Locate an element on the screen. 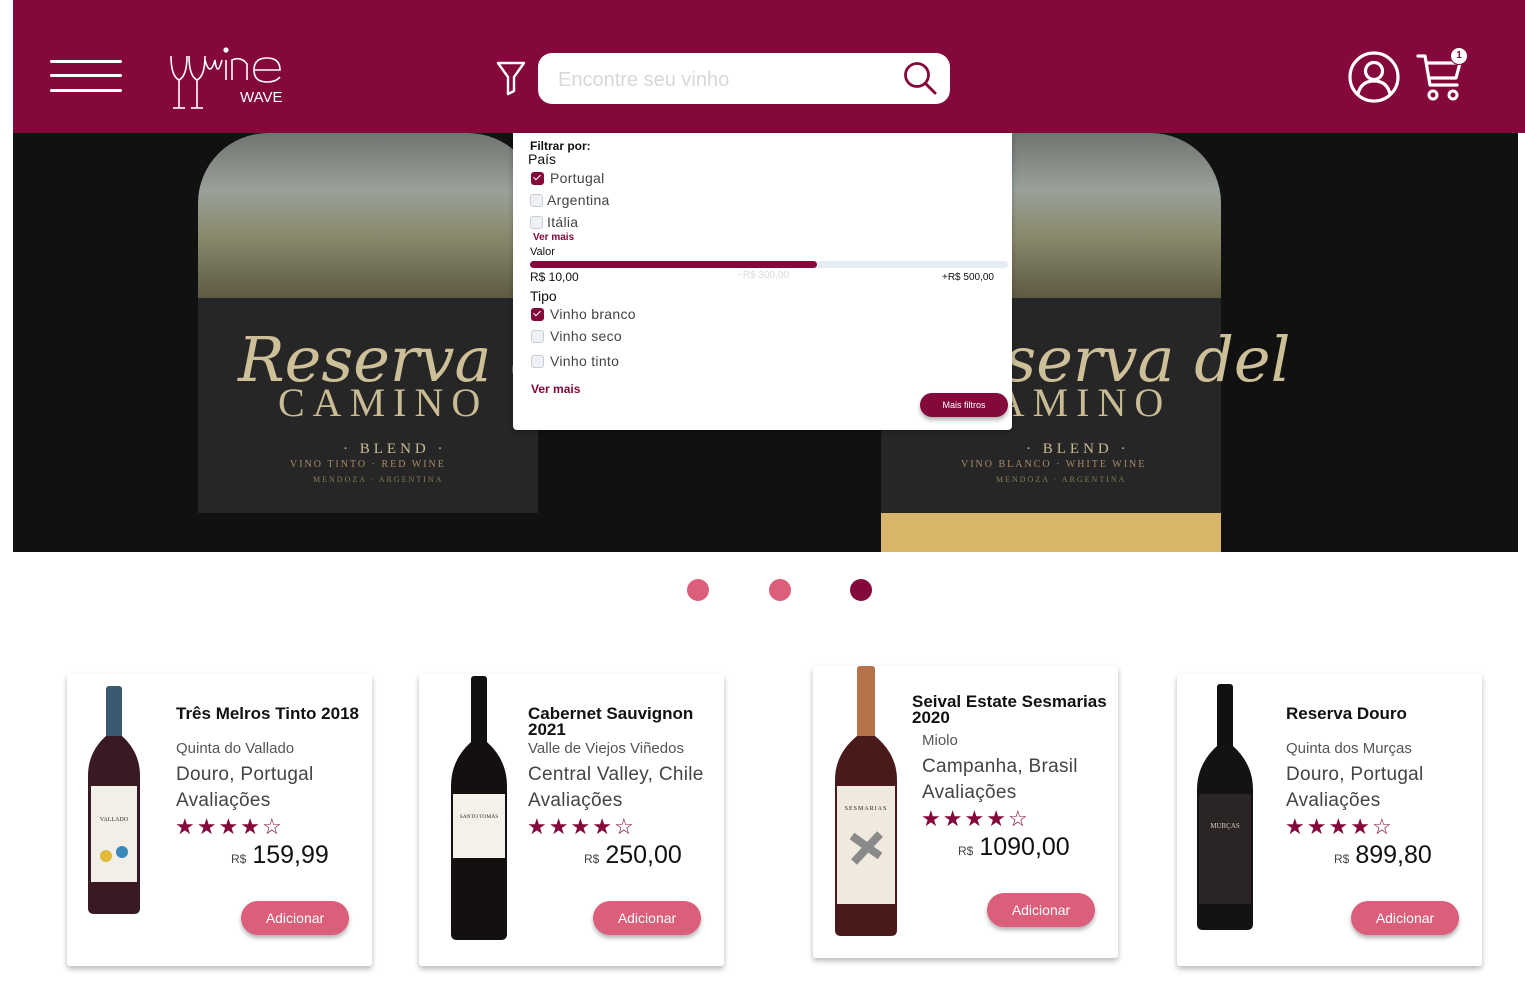  product-price: R$ 159,99 is located at coordinates (280, 855).